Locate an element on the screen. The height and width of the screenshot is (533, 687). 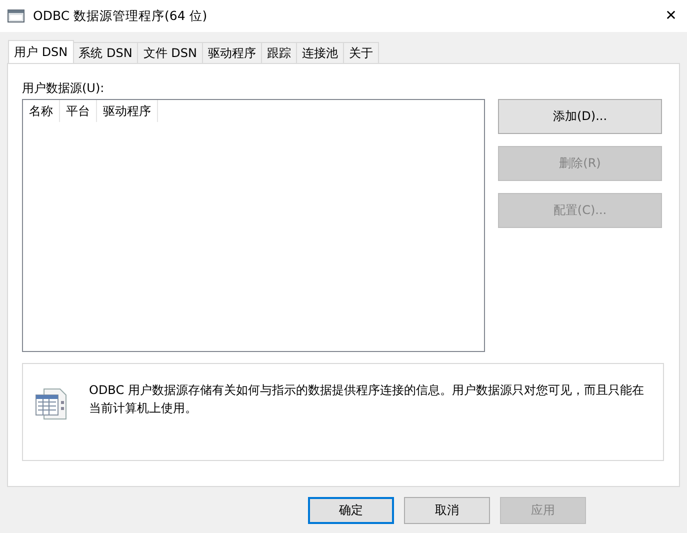
dialog-button: 确定 is located at coordinates (351, 510).